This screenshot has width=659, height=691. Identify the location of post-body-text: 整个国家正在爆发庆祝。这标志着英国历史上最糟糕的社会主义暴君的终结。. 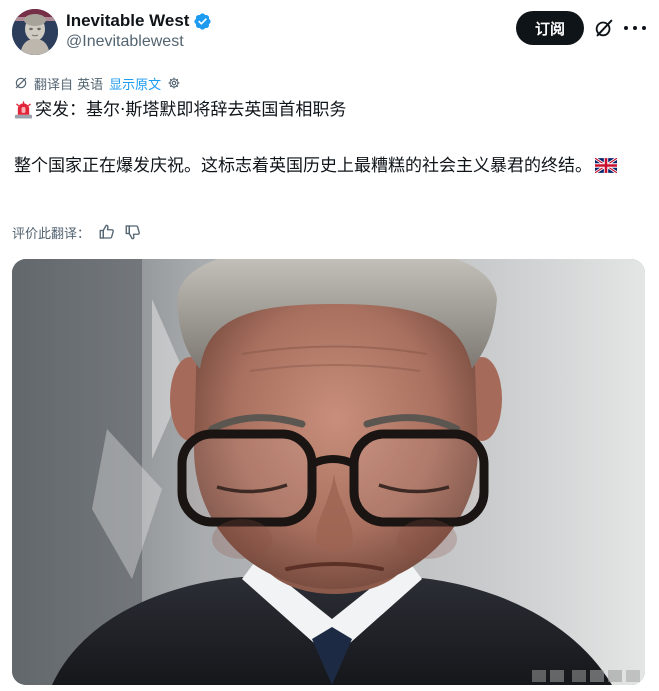
(303, 166).